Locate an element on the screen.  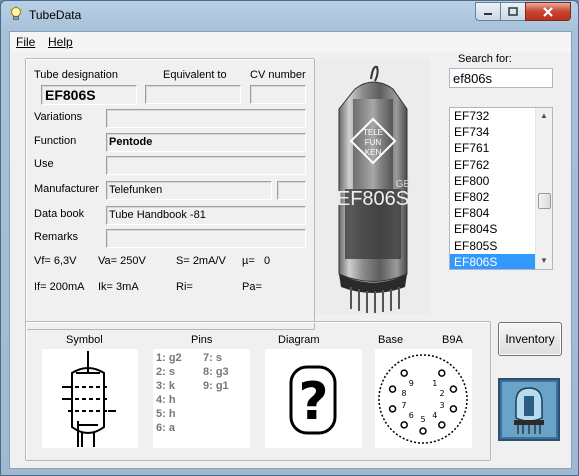
app-logo is located at coordinates (529, 409).